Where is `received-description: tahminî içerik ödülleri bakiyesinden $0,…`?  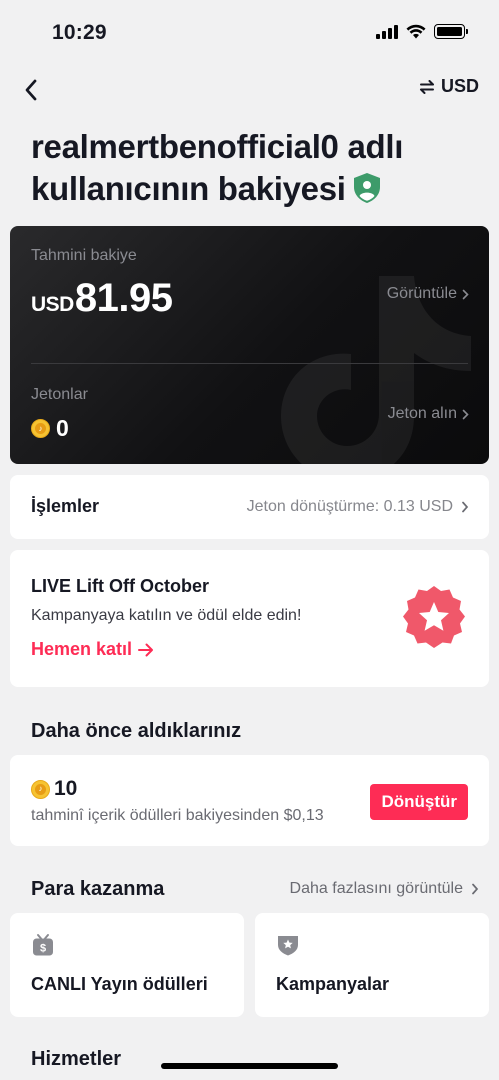
received-description: tahminî içerik ödülleri bakiyesinden $0,… is located at coordinates (177, 815).